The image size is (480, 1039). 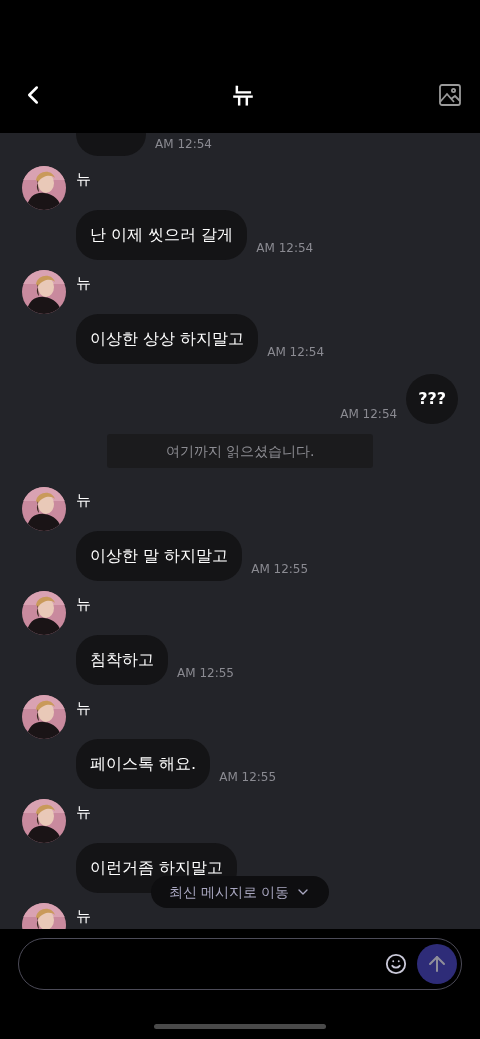 What do you see at coordinates (243, 95) in the screenshot?
I see `chat-title: 뉴` at bounding box center [243, 95].